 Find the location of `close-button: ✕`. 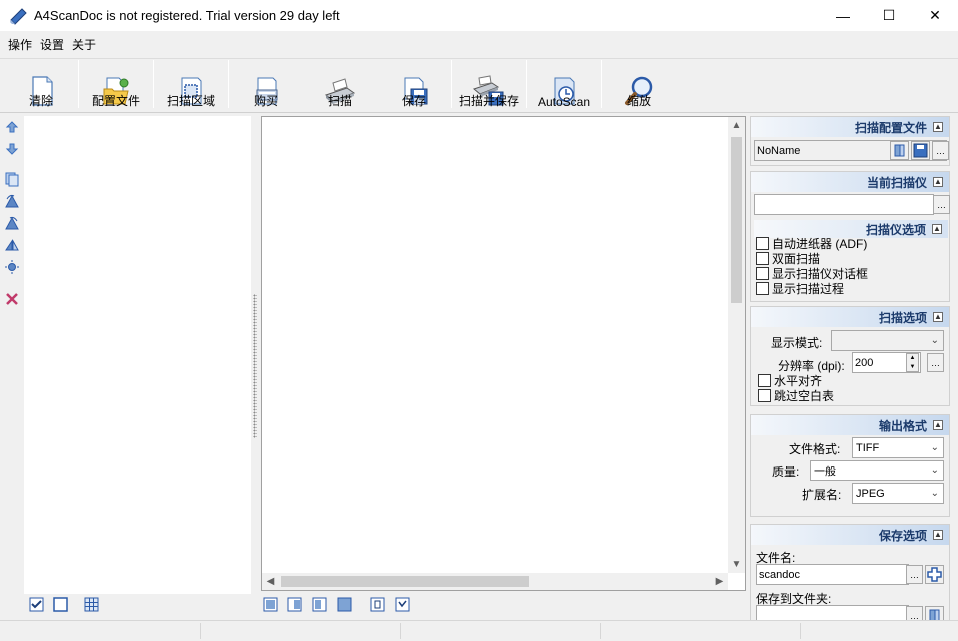

close-button: ✕ is located at coordinates (935, 15).